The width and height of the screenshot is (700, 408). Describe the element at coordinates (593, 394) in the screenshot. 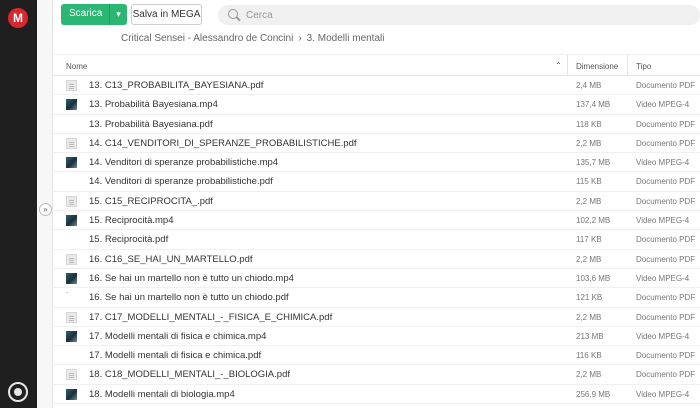

I see `file-size: 256,9 MB` at that location.